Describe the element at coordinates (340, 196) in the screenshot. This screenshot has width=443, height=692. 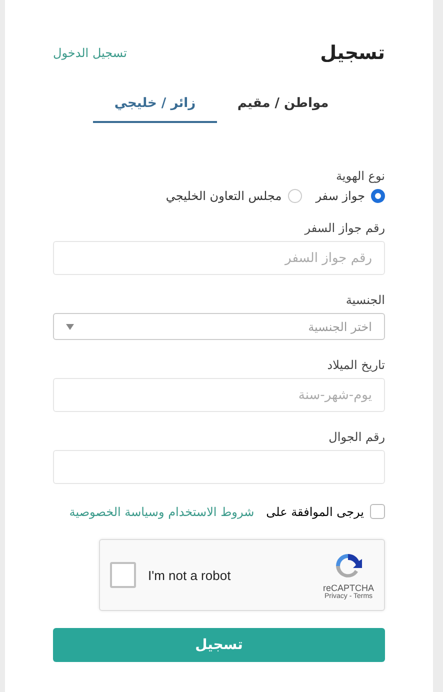
I see `radio-label: جواز سفر` at that location.